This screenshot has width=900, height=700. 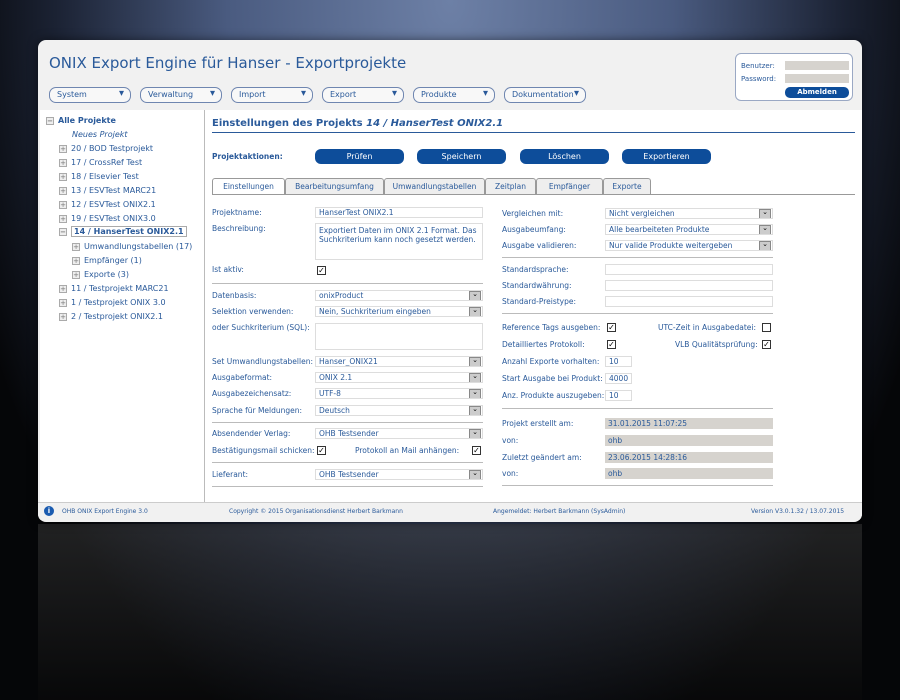 What do you see at coordinates (539, 301) in the screenshot?
I see `preistype-label: Standard-Preistype:` at bounding box center [539, 301].